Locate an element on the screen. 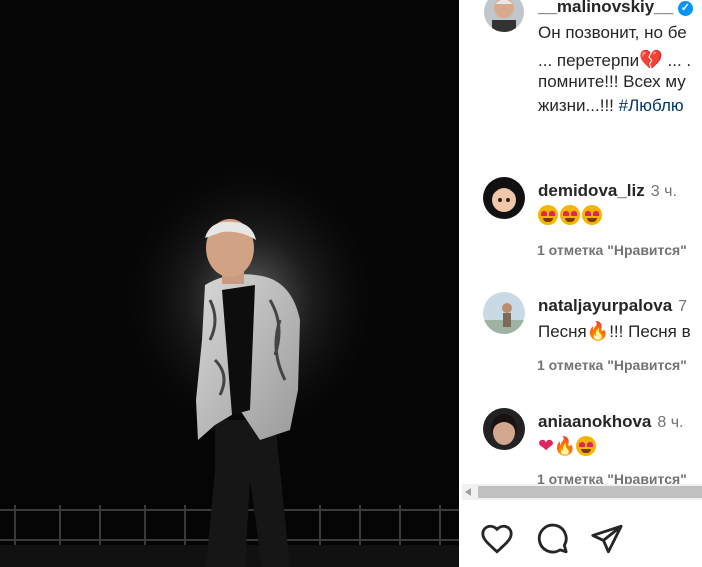  caption-line-1: Он позвонит, но бе is located at coordinates (612, 32).